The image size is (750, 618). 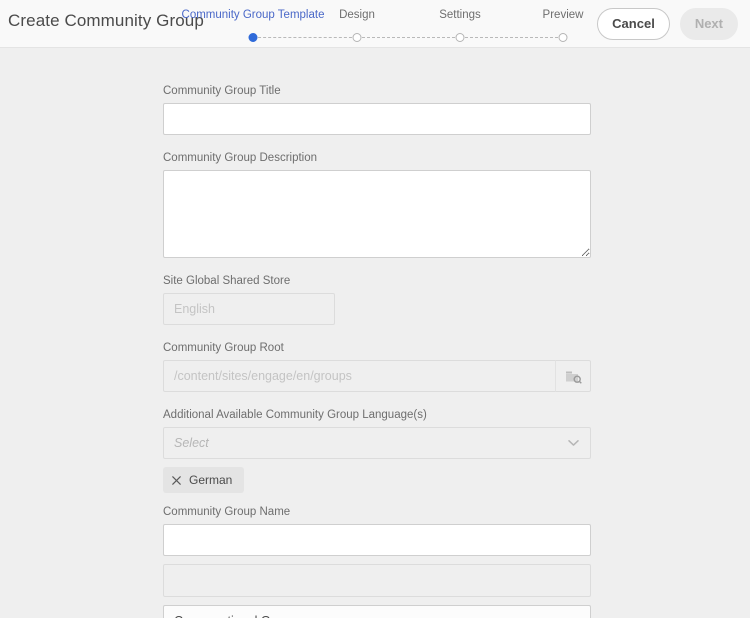 What do you see at coordinates (708, 24) in the screenshot?
I see `next-button: Next` at bounding box center [708, 24].